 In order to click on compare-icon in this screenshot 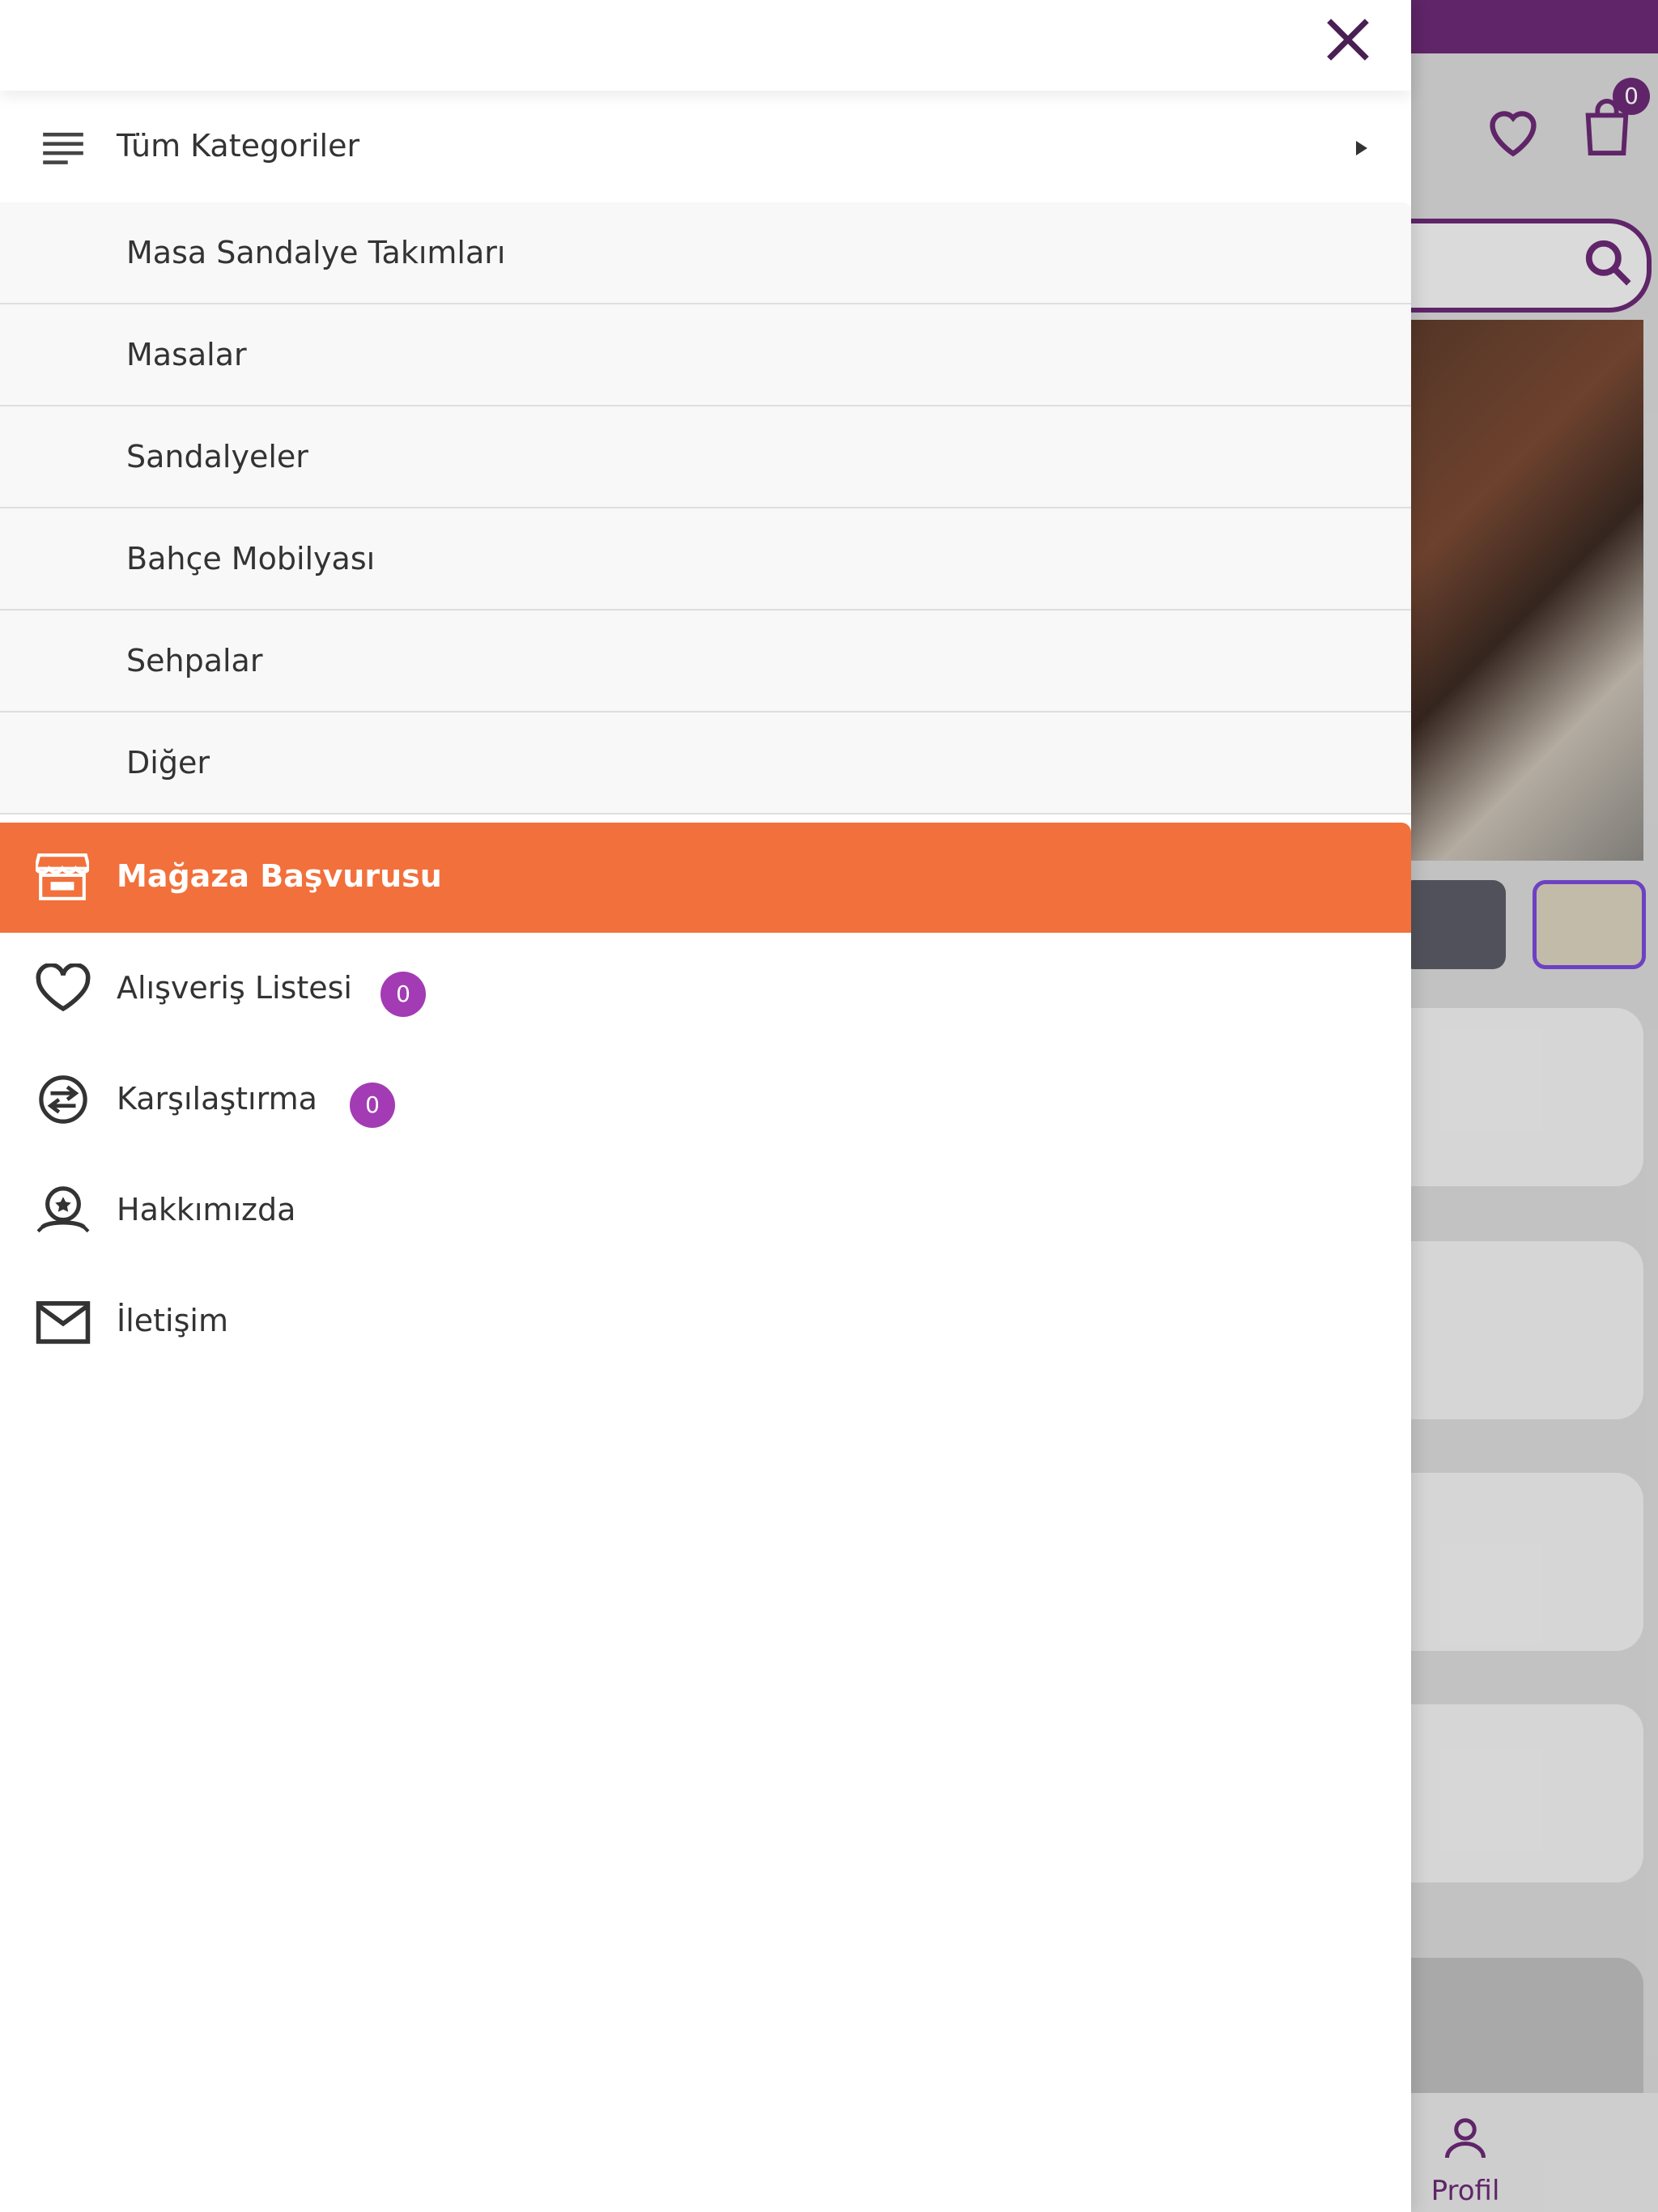, I will do `click(63, 1099)`.